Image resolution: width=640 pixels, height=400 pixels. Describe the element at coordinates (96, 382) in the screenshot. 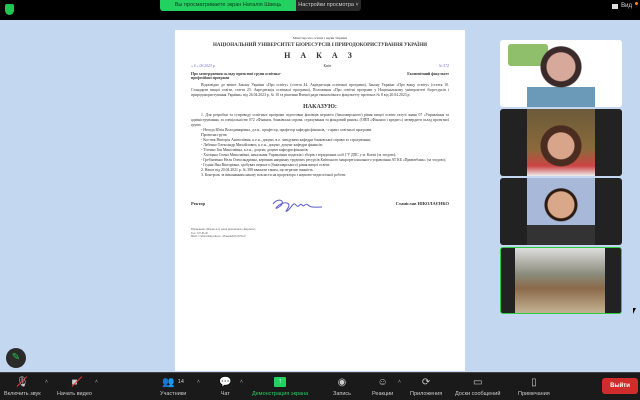

I see `video-options-caret: ˄` at that location.